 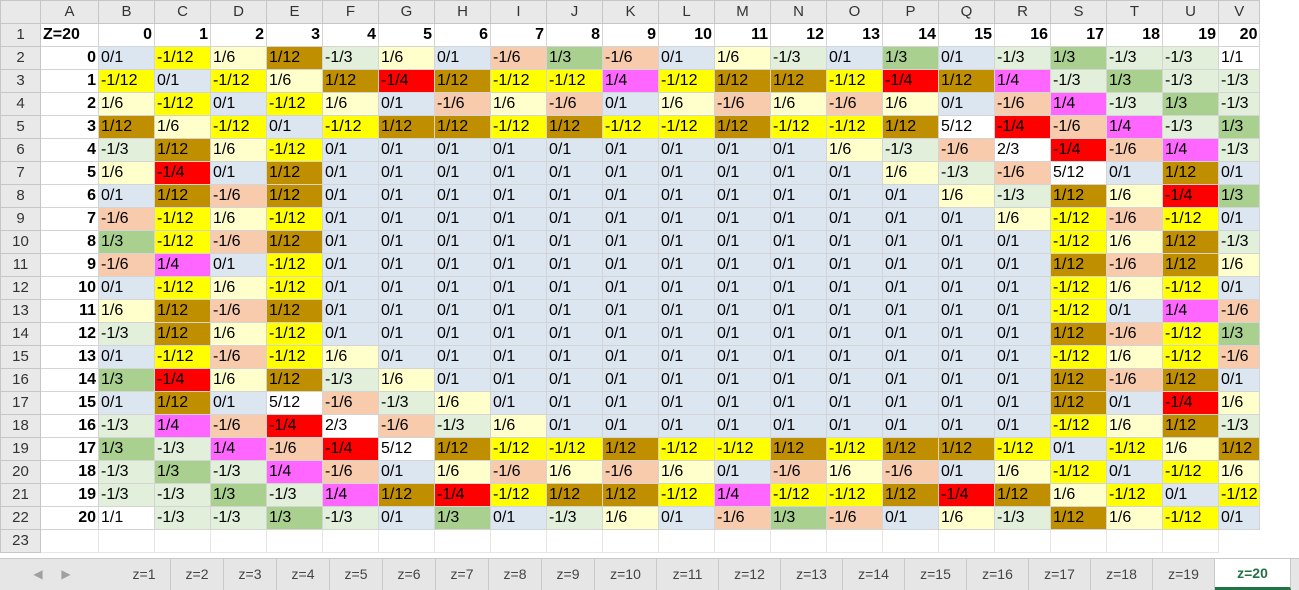 I want to click on x-header-cell: 7, so click(x=518, y=35).